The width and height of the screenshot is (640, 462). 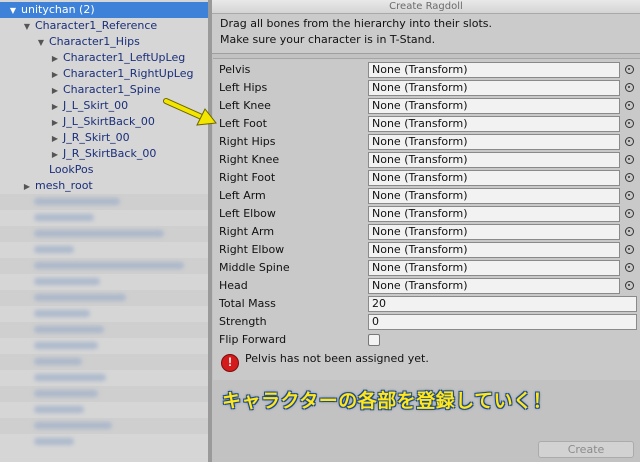 I want to click on hierarchy-item: ▶ J_R_SkirtBack_00, so click(x=78, y=154).